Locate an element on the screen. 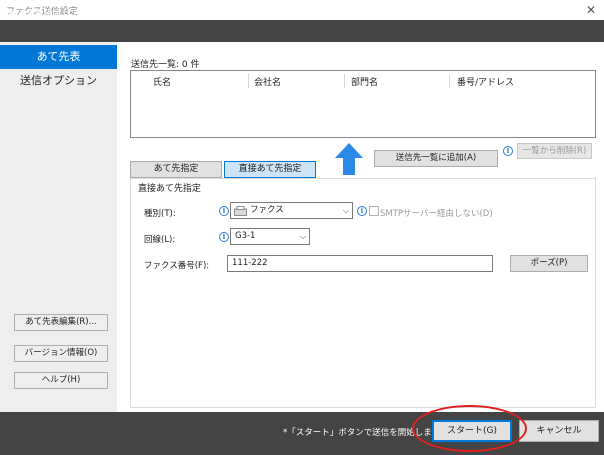  line-select: G3-1 ⌵ is located at coordinates (270, 236).